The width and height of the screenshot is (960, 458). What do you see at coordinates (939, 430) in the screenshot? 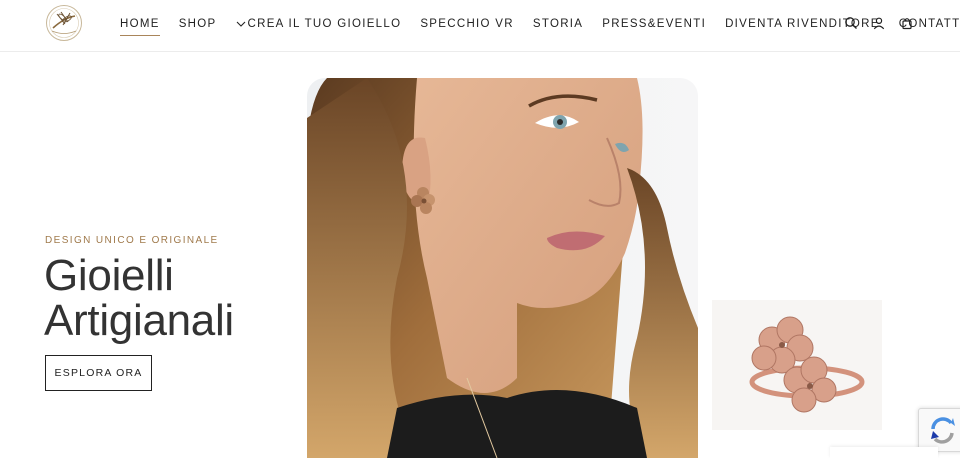
I see `recaptcha-badge` at bounding box center [939, 430].